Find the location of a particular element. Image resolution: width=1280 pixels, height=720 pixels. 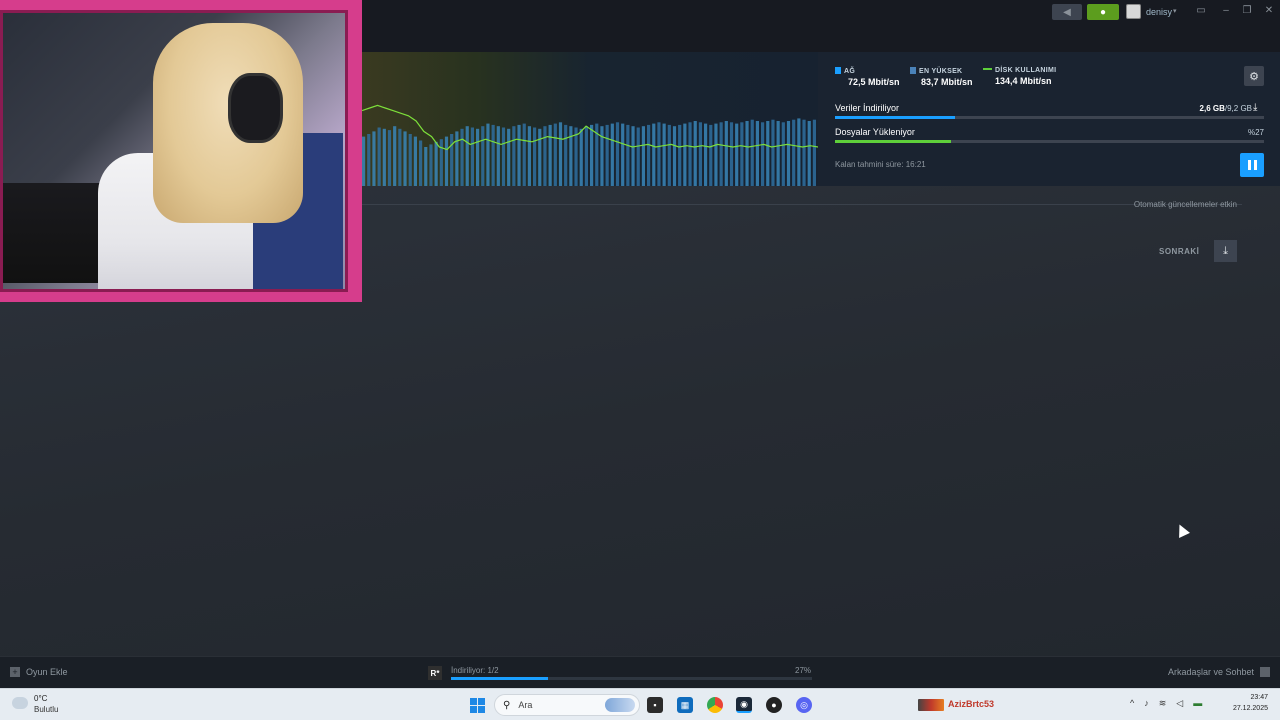

clock-time: 23:47 is located at coordinates (1259, 697).